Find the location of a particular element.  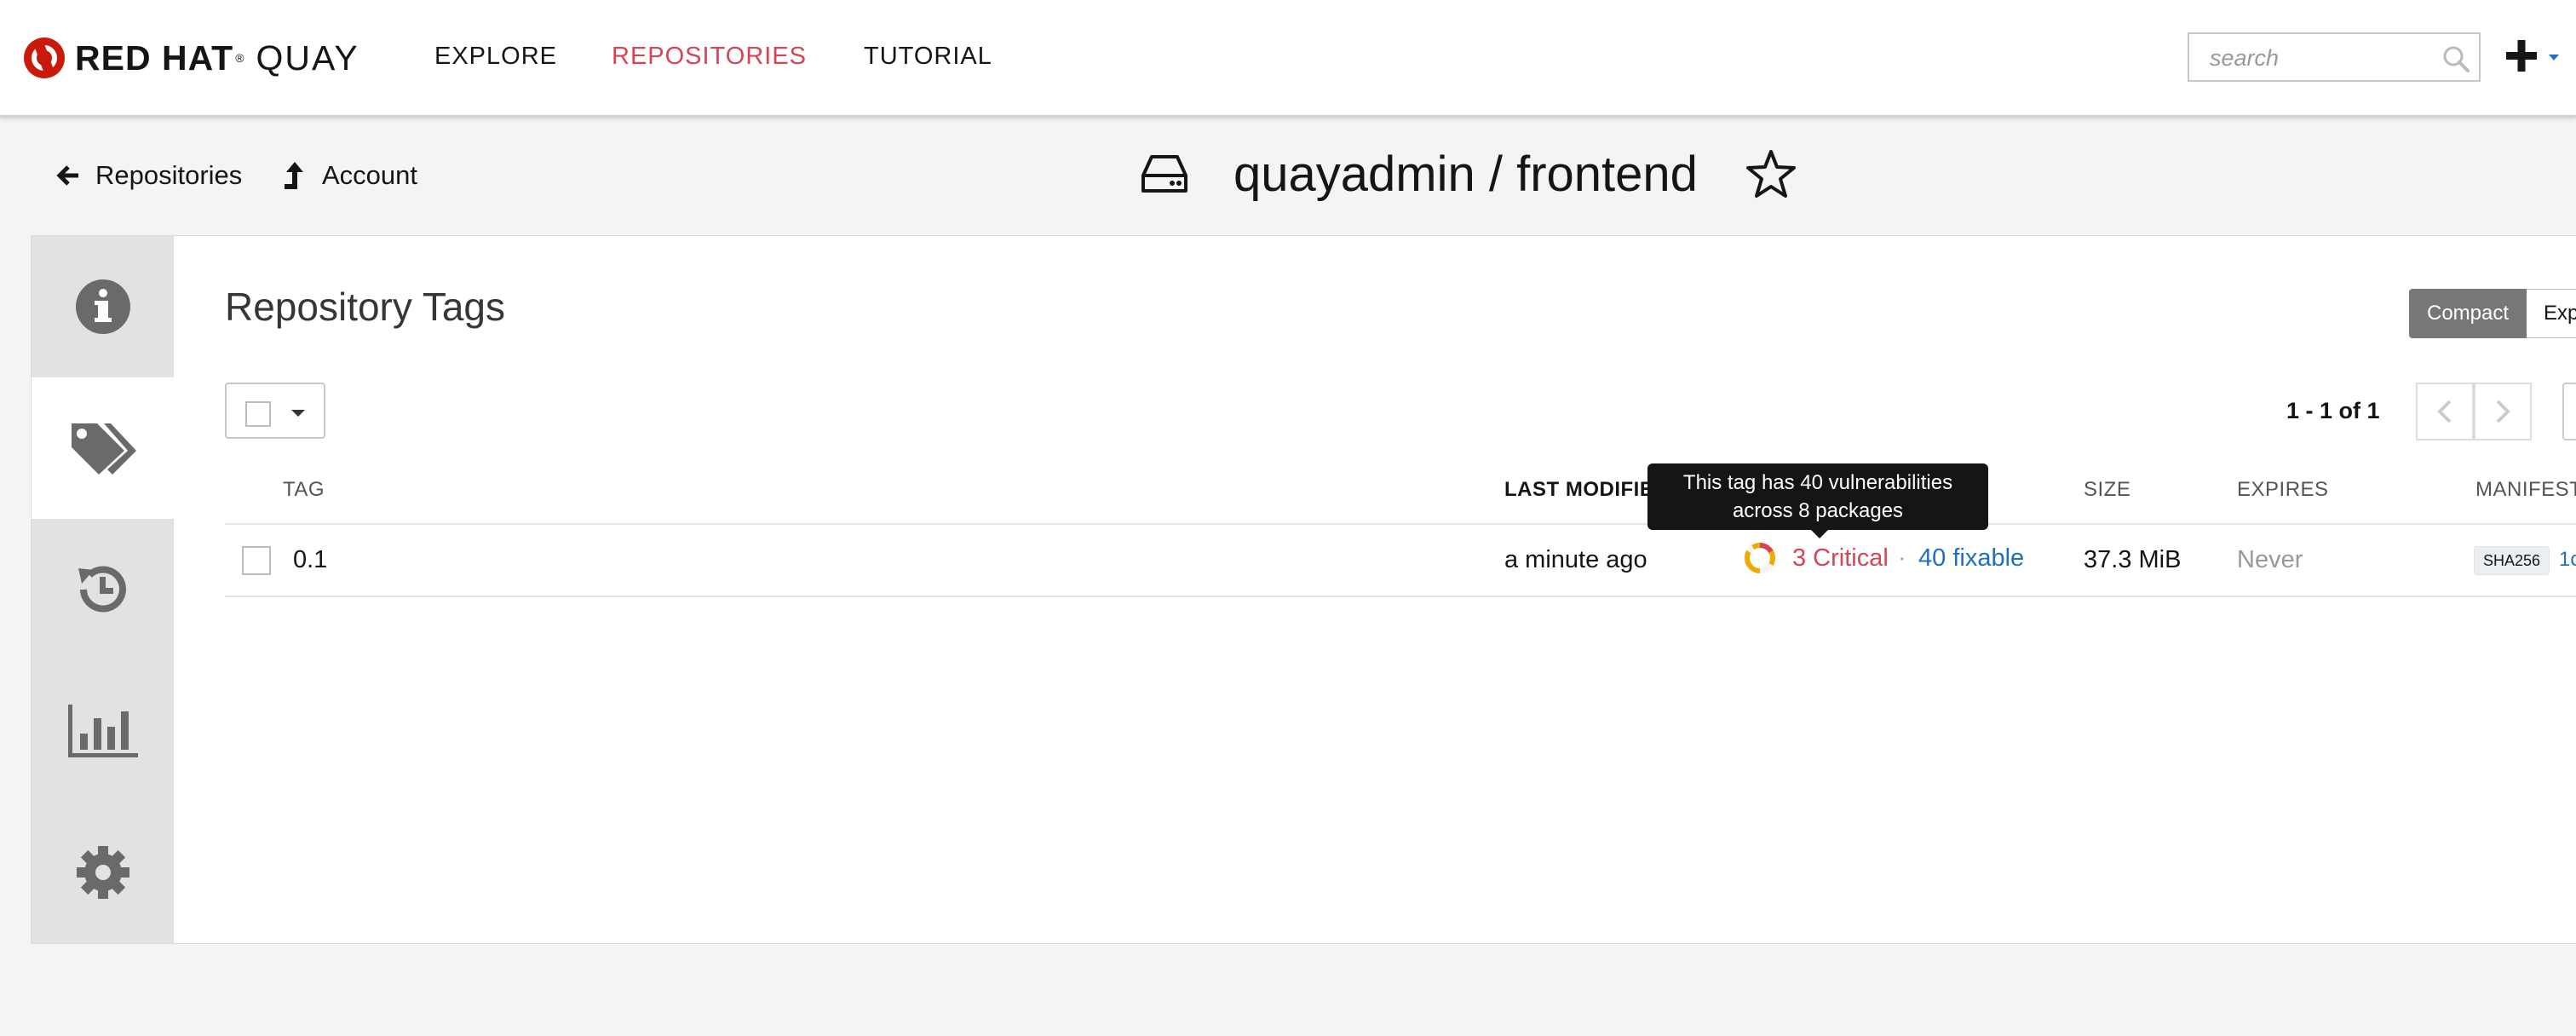

settings-icon is located at coordinates (103, 872).